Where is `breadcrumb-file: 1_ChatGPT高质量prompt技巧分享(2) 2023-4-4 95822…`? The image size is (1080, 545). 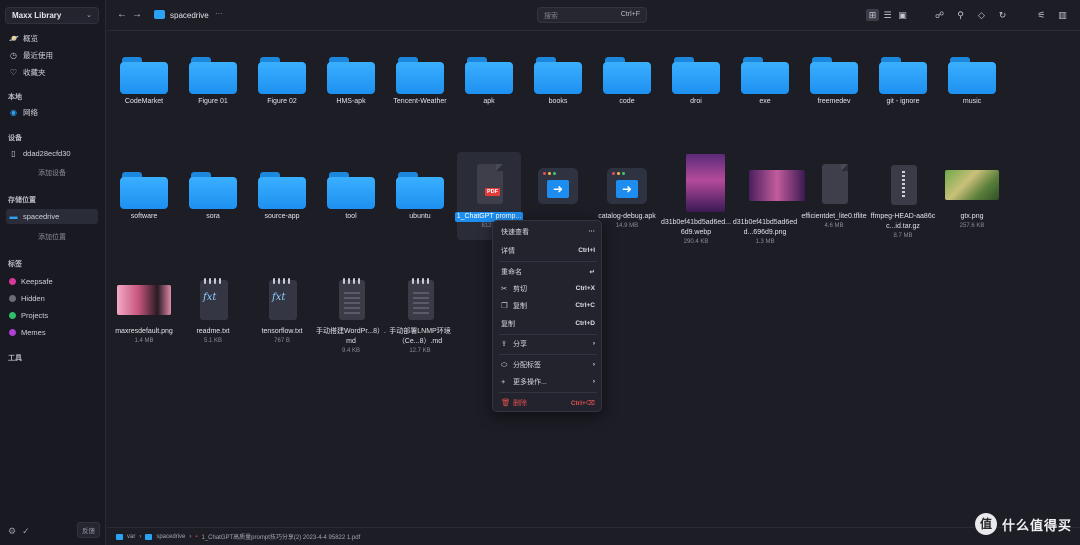 breadcrumb-file: 1_ChatGPT高质量prompt技巧分享(2) 2023-4-4 95822… is located at coordinates (281, 536).